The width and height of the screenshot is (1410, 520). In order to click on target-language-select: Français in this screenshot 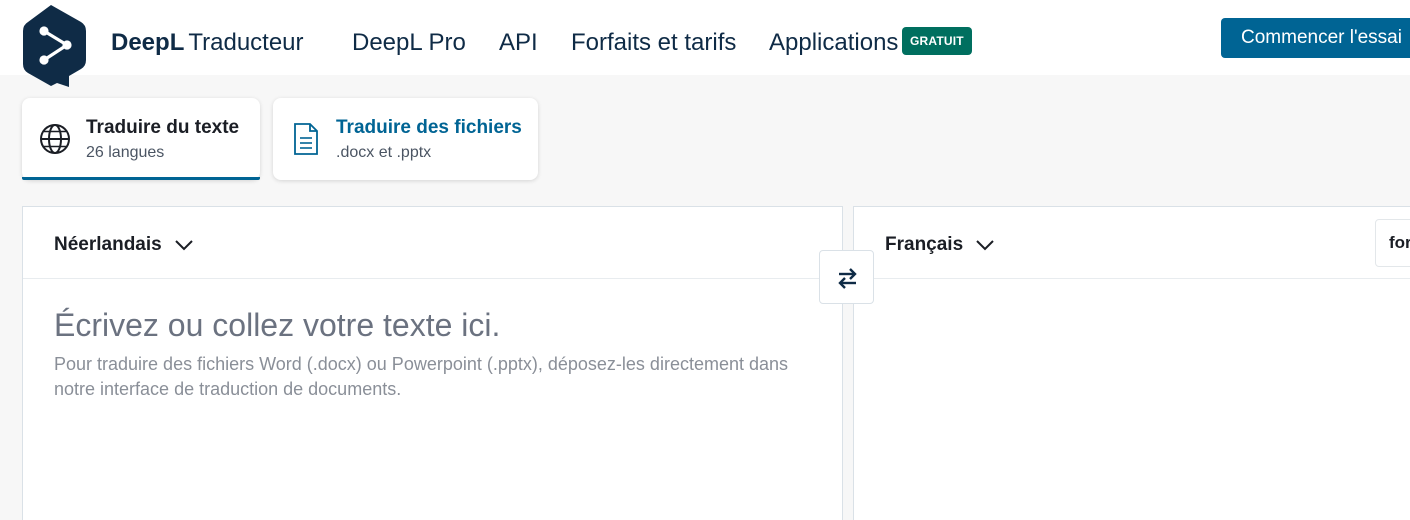, I will do `click(940, 245)`.